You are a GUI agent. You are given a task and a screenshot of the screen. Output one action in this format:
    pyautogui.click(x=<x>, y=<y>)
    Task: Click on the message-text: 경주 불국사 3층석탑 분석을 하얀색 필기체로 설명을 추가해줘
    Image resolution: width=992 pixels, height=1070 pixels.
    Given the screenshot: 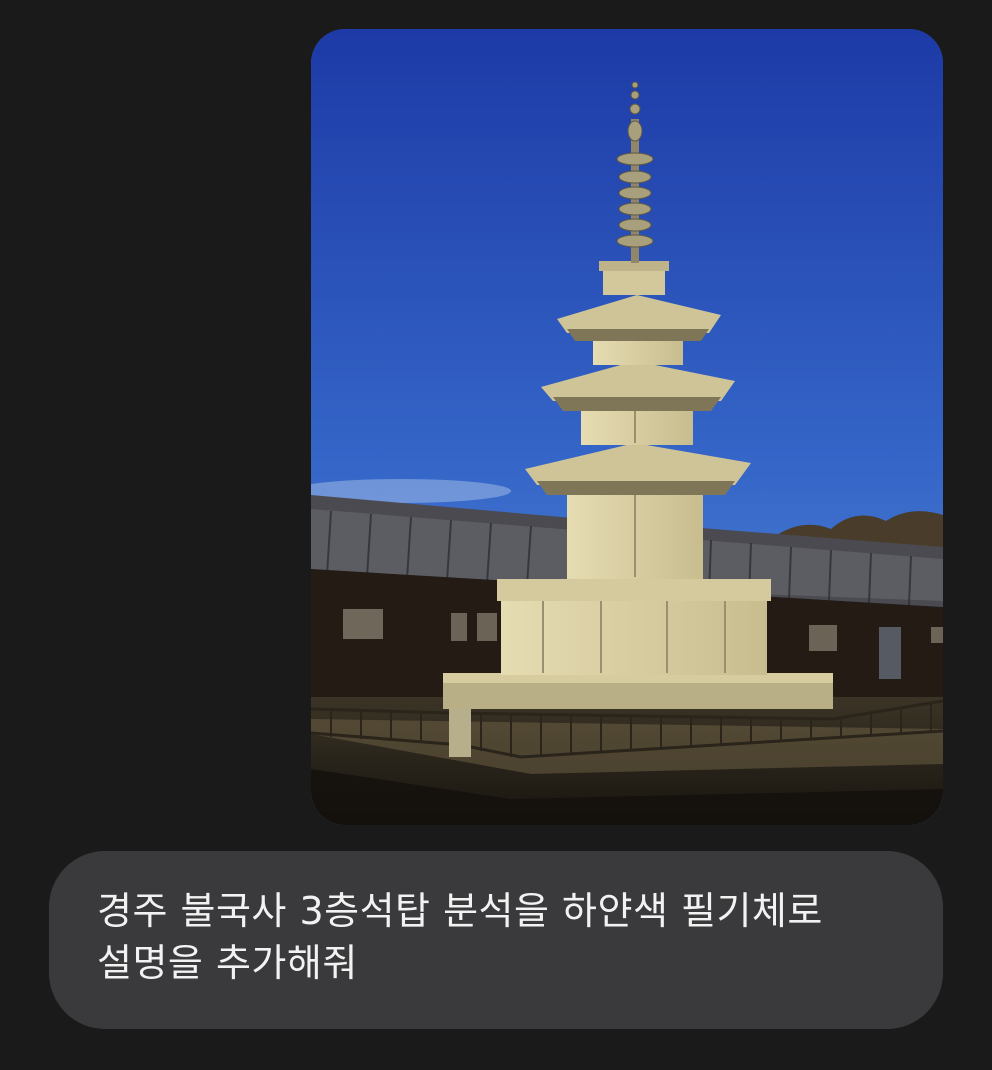 What is the action you would take?
    pyautogui.click(x=460, y=937)
    